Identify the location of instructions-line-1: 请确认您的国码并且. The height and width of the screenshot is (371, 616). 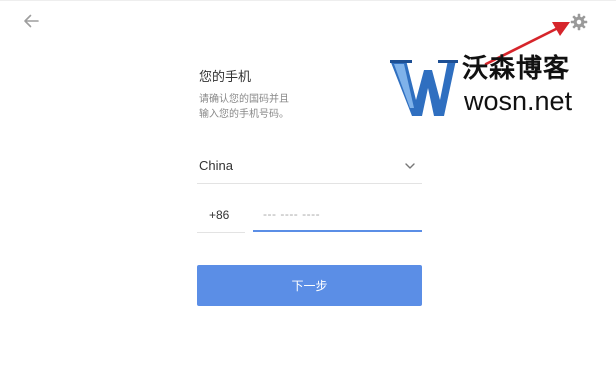
(244, 99).